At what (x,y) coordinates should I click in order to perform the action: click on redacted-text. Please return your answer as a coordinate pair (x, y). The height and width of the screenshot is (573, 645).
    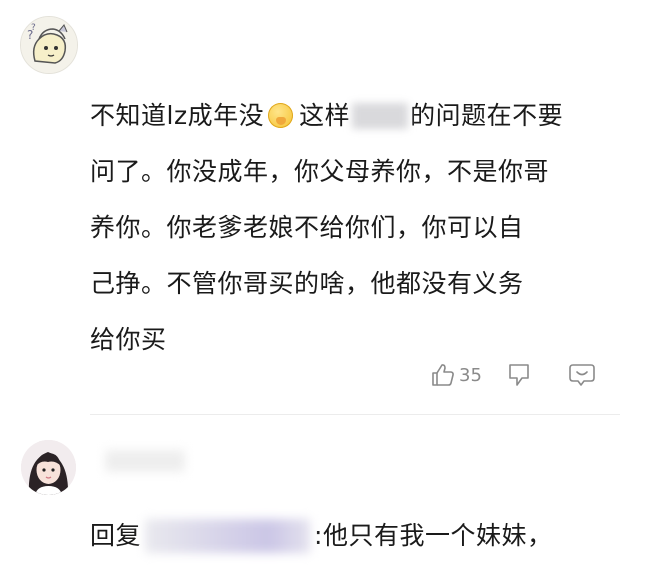
    Looking at the image, I should click on (380, 116).